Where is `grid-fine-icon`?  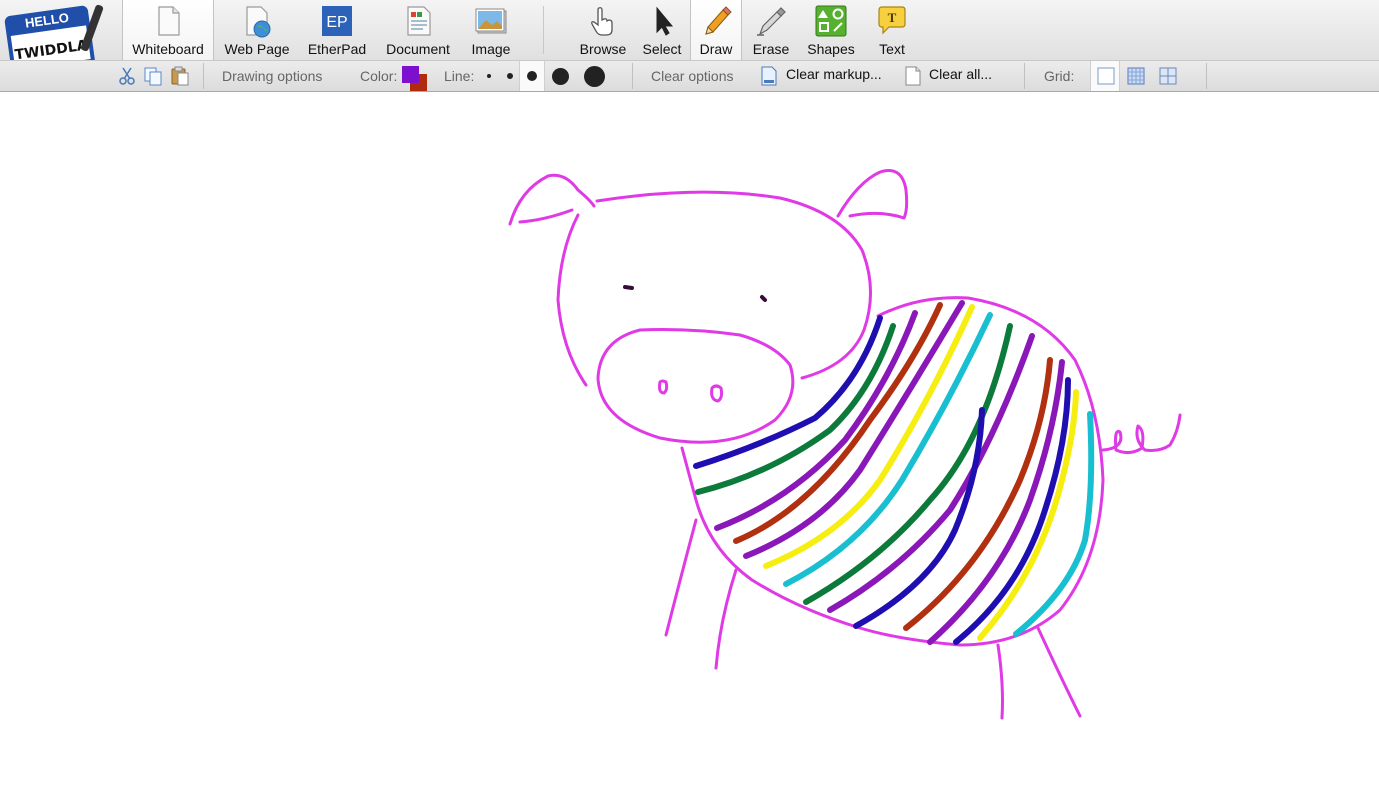
grid-fine-icon is located at coordinates (1136, 76).